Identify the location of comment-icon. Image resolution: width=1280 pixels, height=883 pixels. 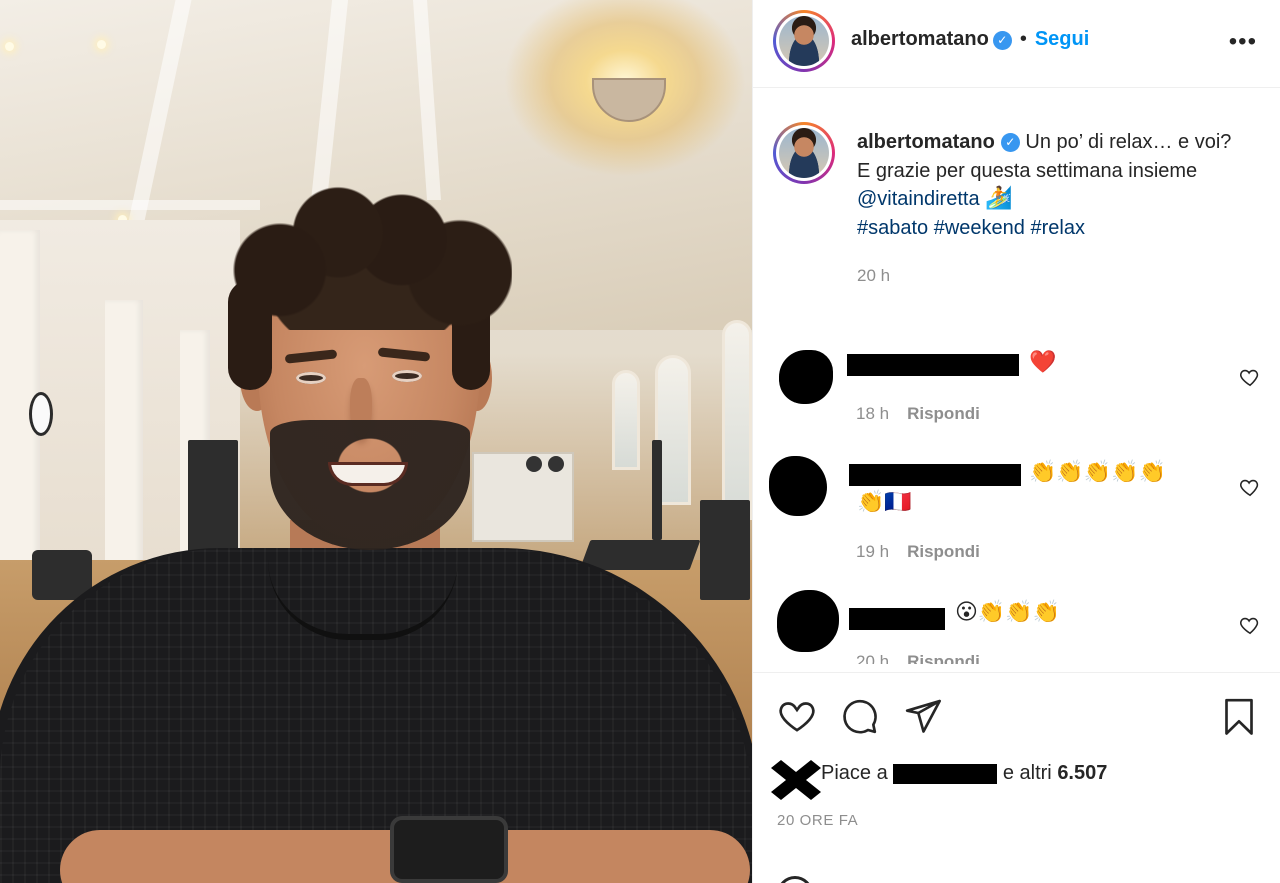
(859, 716).